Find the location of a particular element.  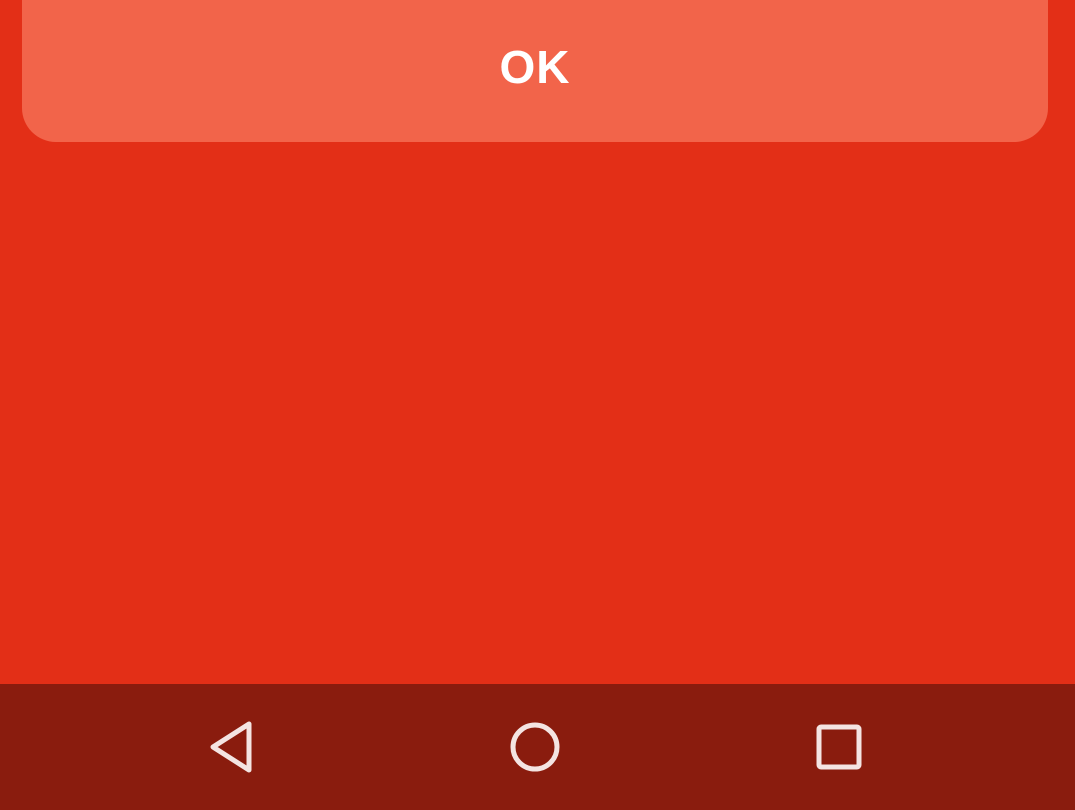

home-button is located at coordinates (535, 747).